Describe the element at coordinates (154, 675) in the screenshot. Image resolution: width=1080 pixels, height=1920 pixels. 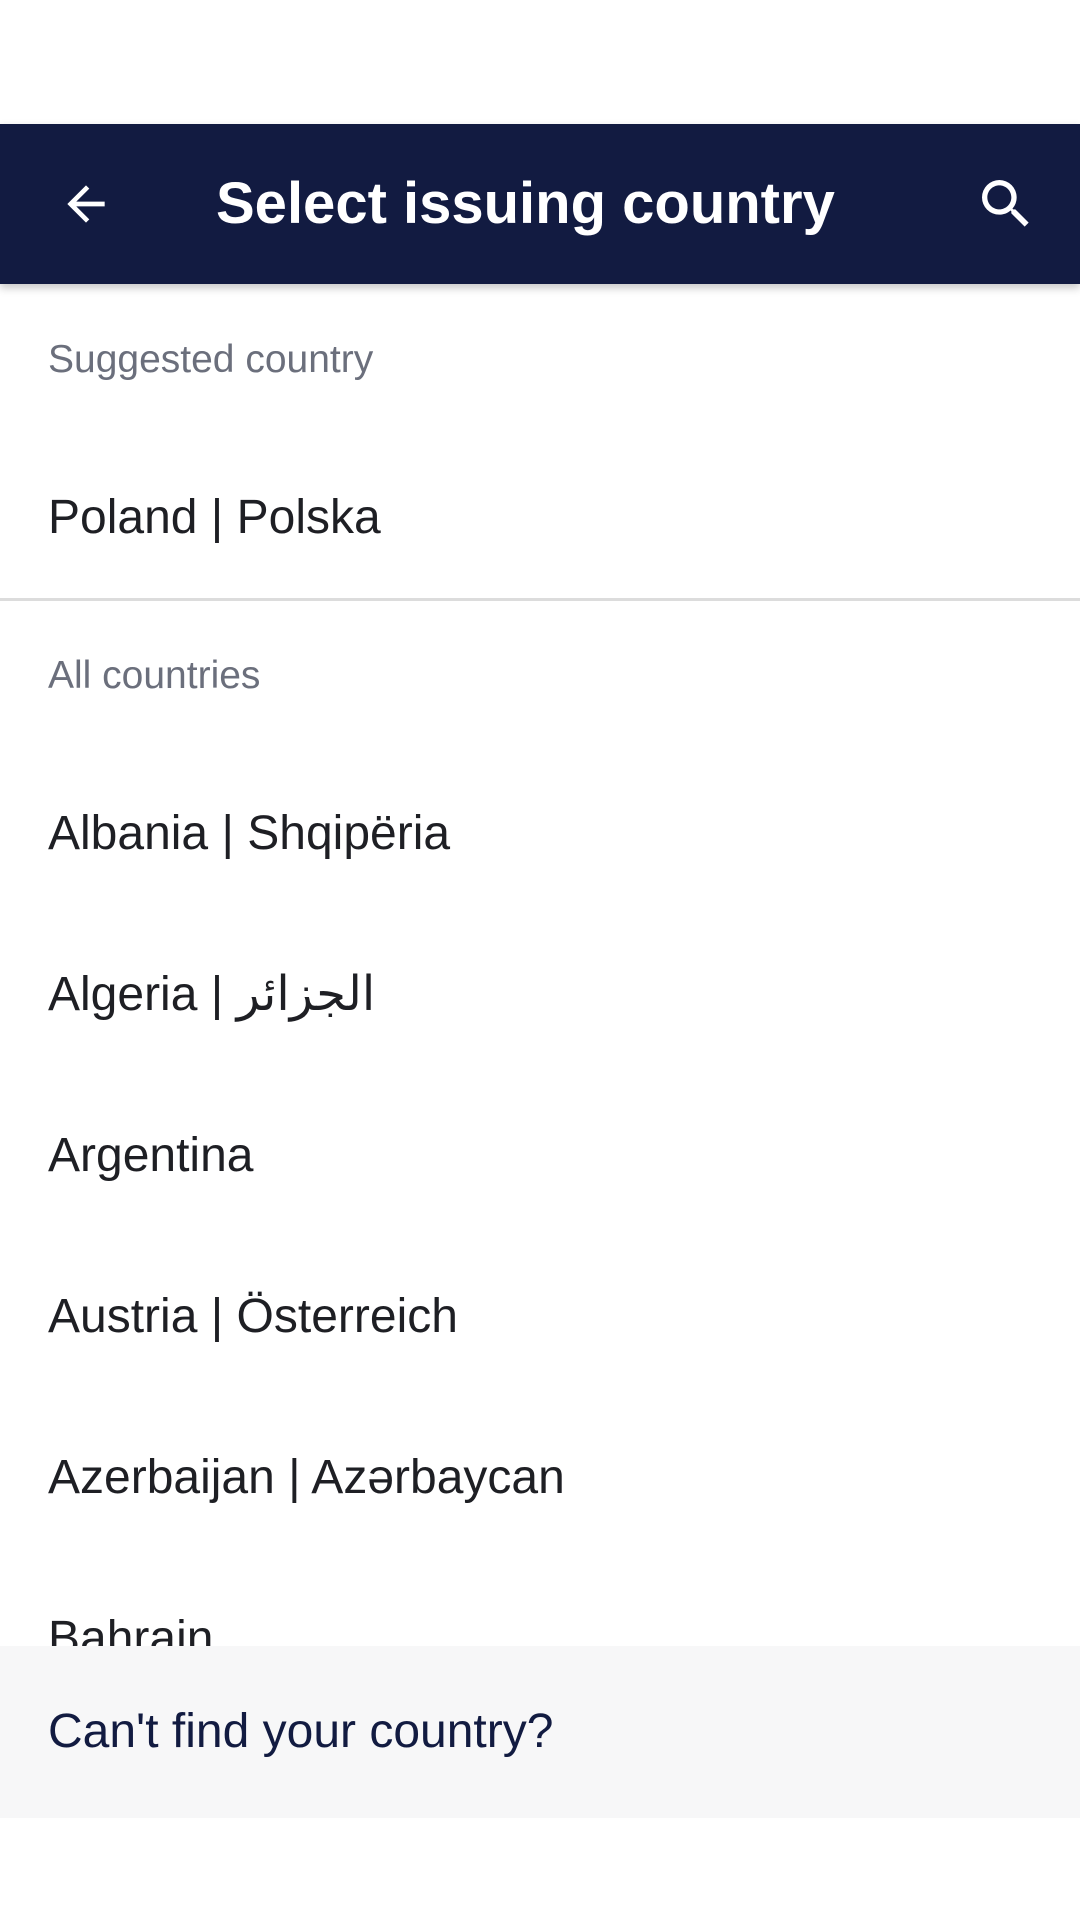
I see `all-countries-heading: All countries` at that location.